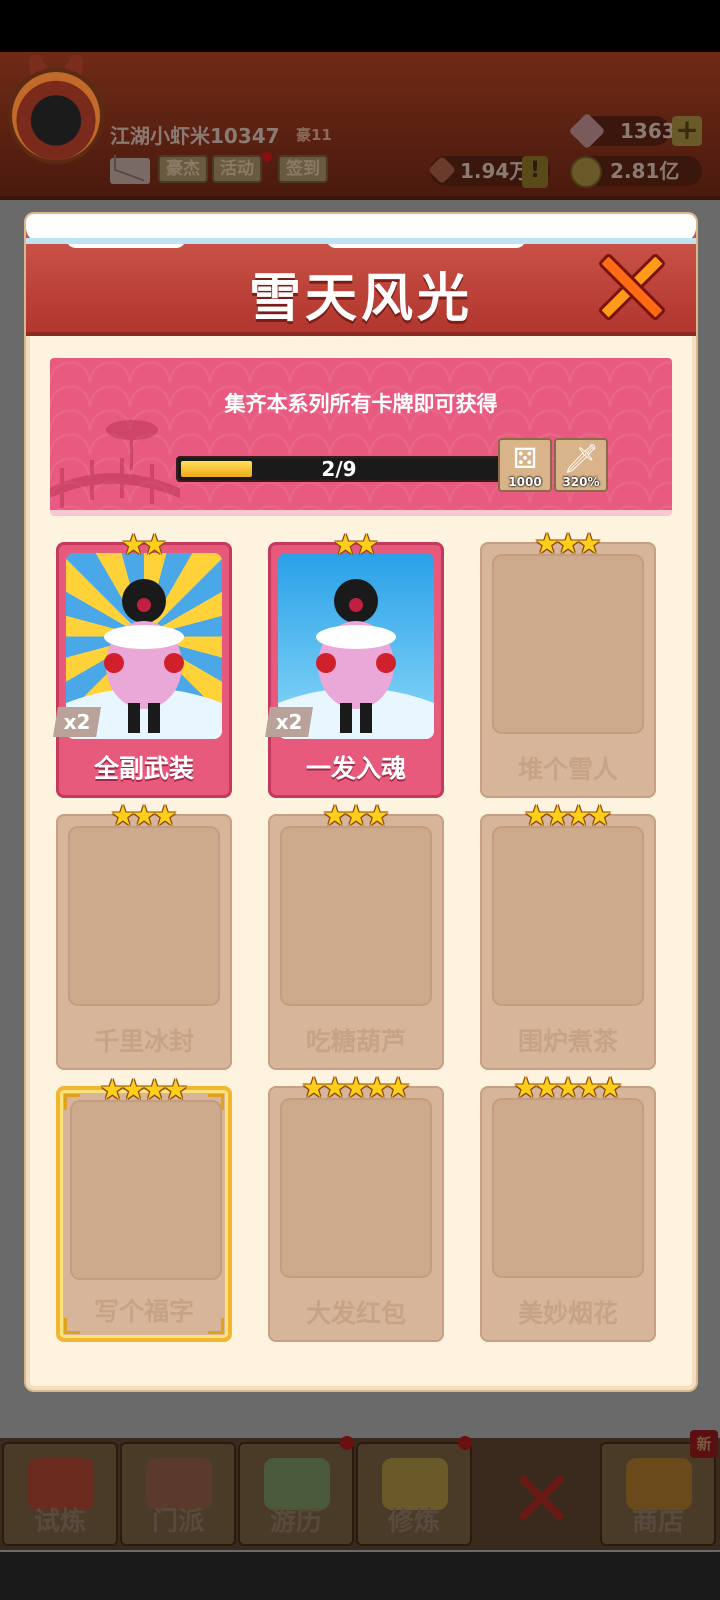 This screenshot has width=720, height=1600. What do you see at coordinates (361, 275) in the screenshot?
I see `modal-header: 雪天风光` at bounding box center [361, 275].